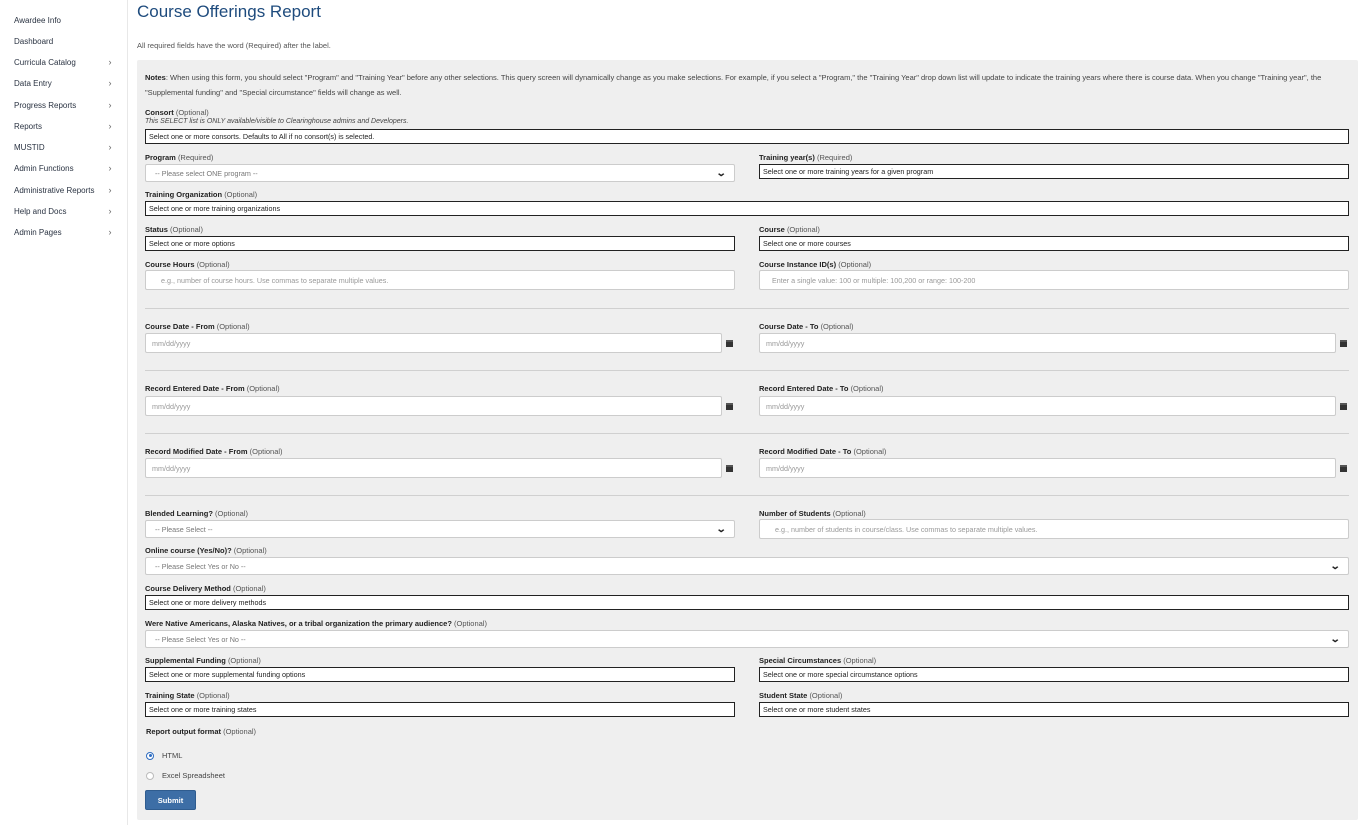 The height and width of the screenshot is (825, 1363). What do you see at coordinates (1054, 243) in the screenshot?
I see `course-select: Select one or more courses` at bounding box center [1054, 243].